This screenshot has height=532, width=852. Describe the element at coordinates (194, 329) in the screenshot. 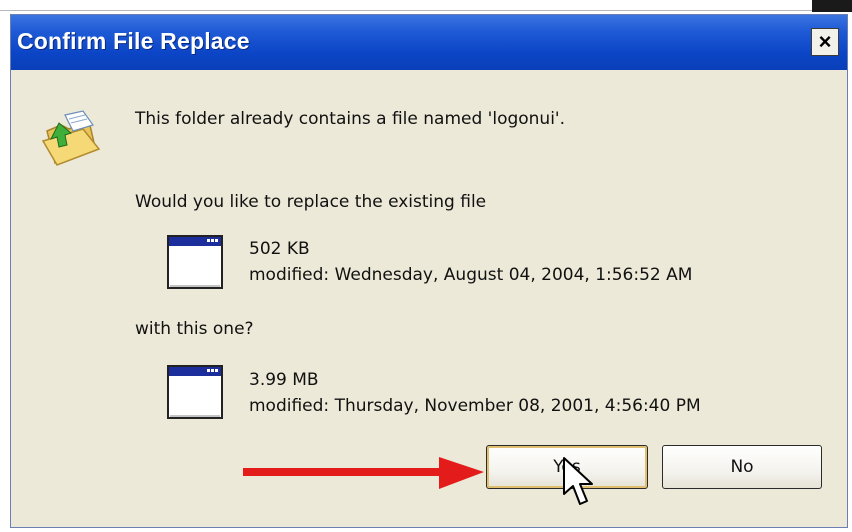

I see `message-with-this-one: with this one?` at that location.